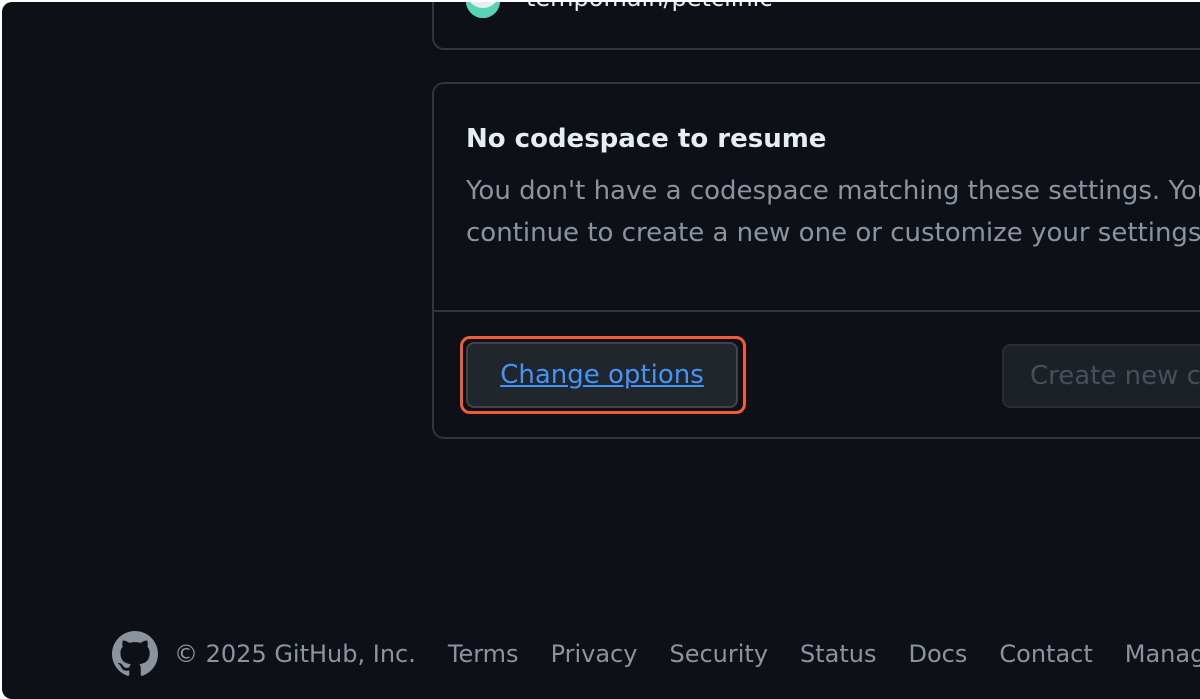 The height and width of the screenshot is (699, 1200). What do you see at coordinates (646, 139) in the screenshot?
I see `card-title: No codespace to resume` at bounding box center [646, 139].